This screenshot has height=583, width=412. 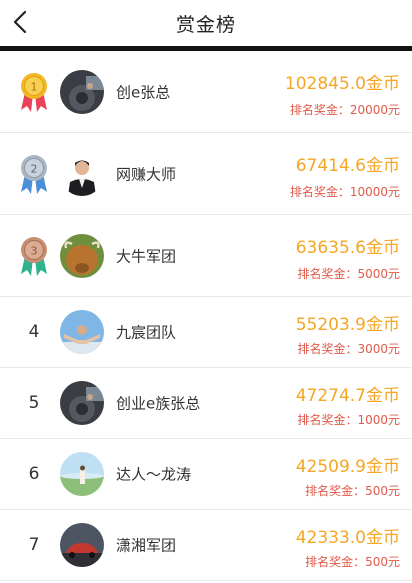 What do you see at coordinates (347, 166) in the screenshot?
I see `coin-amount: 67414.6金币` at bounding box center [347, 166].